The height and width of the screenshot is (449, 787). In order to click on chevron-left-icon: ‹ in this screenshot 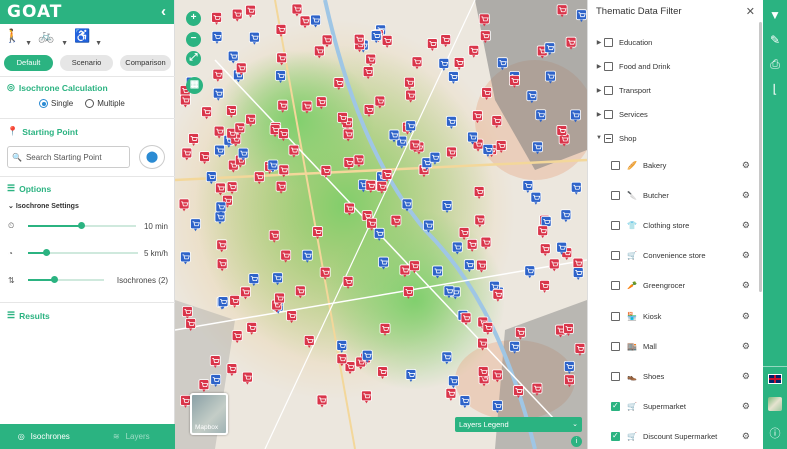, I will do `click(163, 11)`.